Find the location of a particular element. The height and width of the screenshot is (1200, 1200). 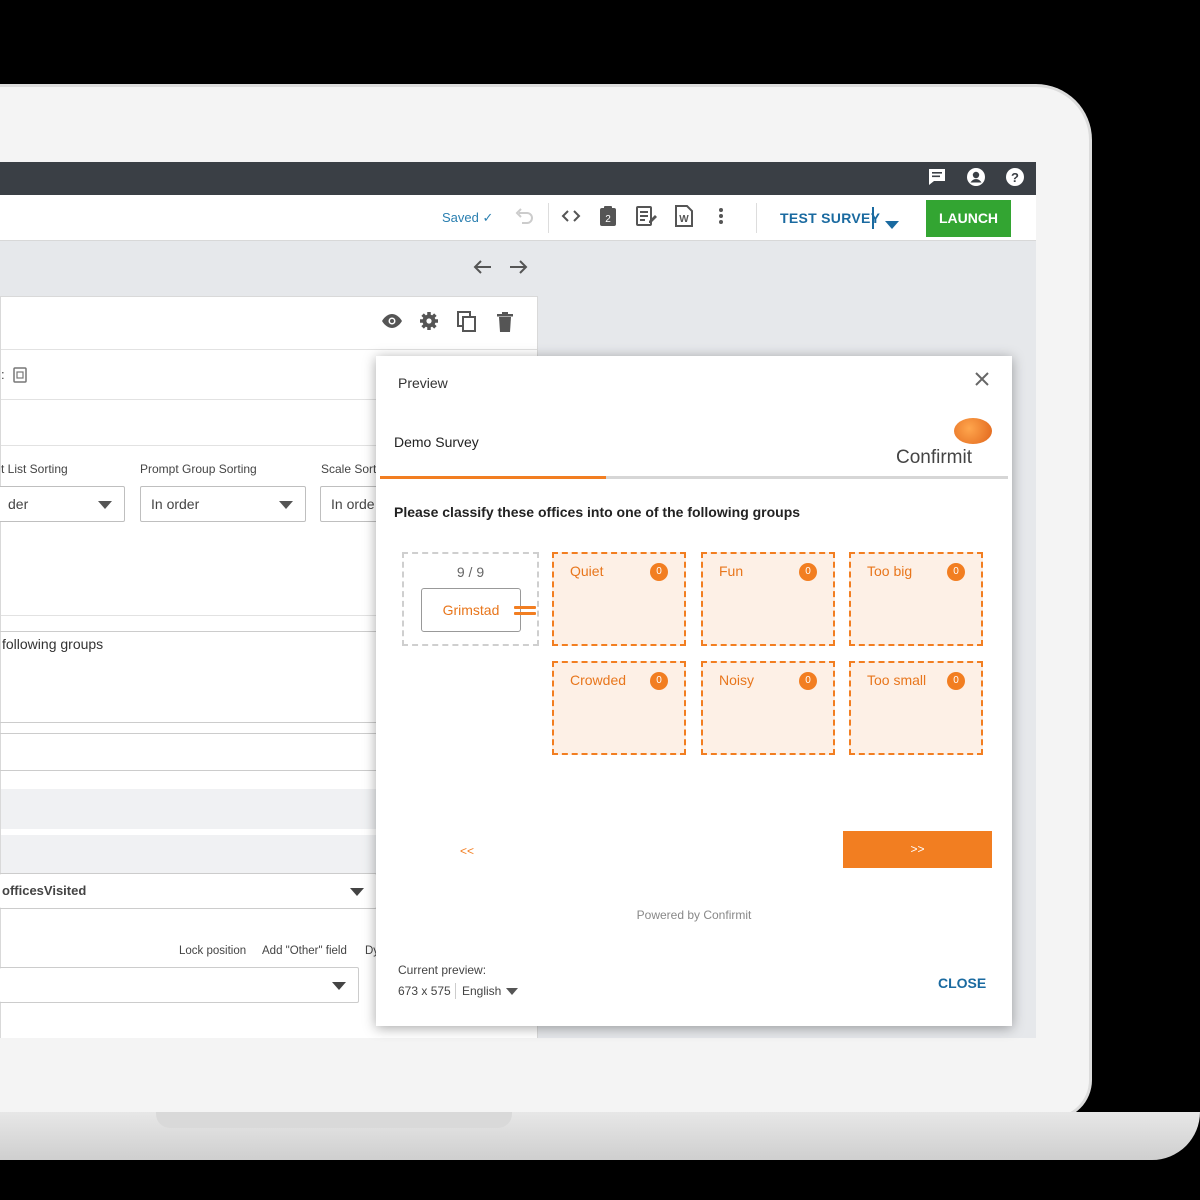

chat-icon is located at coordinates (937, 179).